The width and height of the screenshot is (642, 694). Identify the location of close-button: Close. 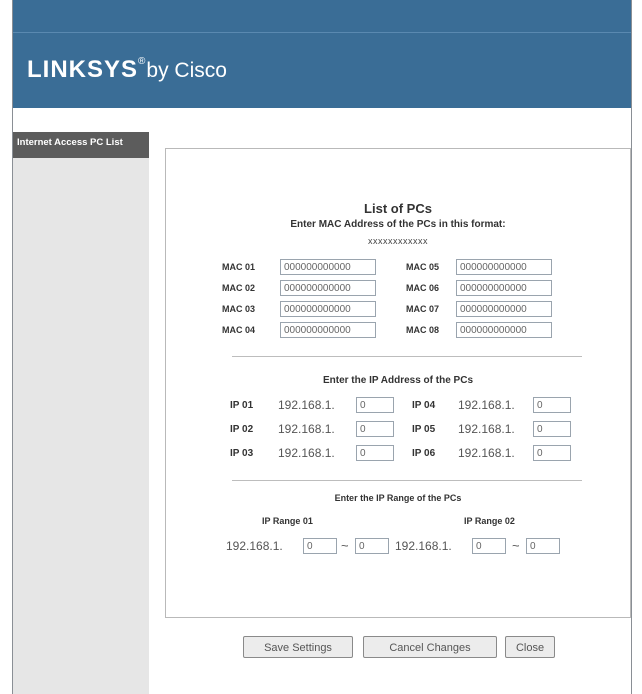
(530, 647).